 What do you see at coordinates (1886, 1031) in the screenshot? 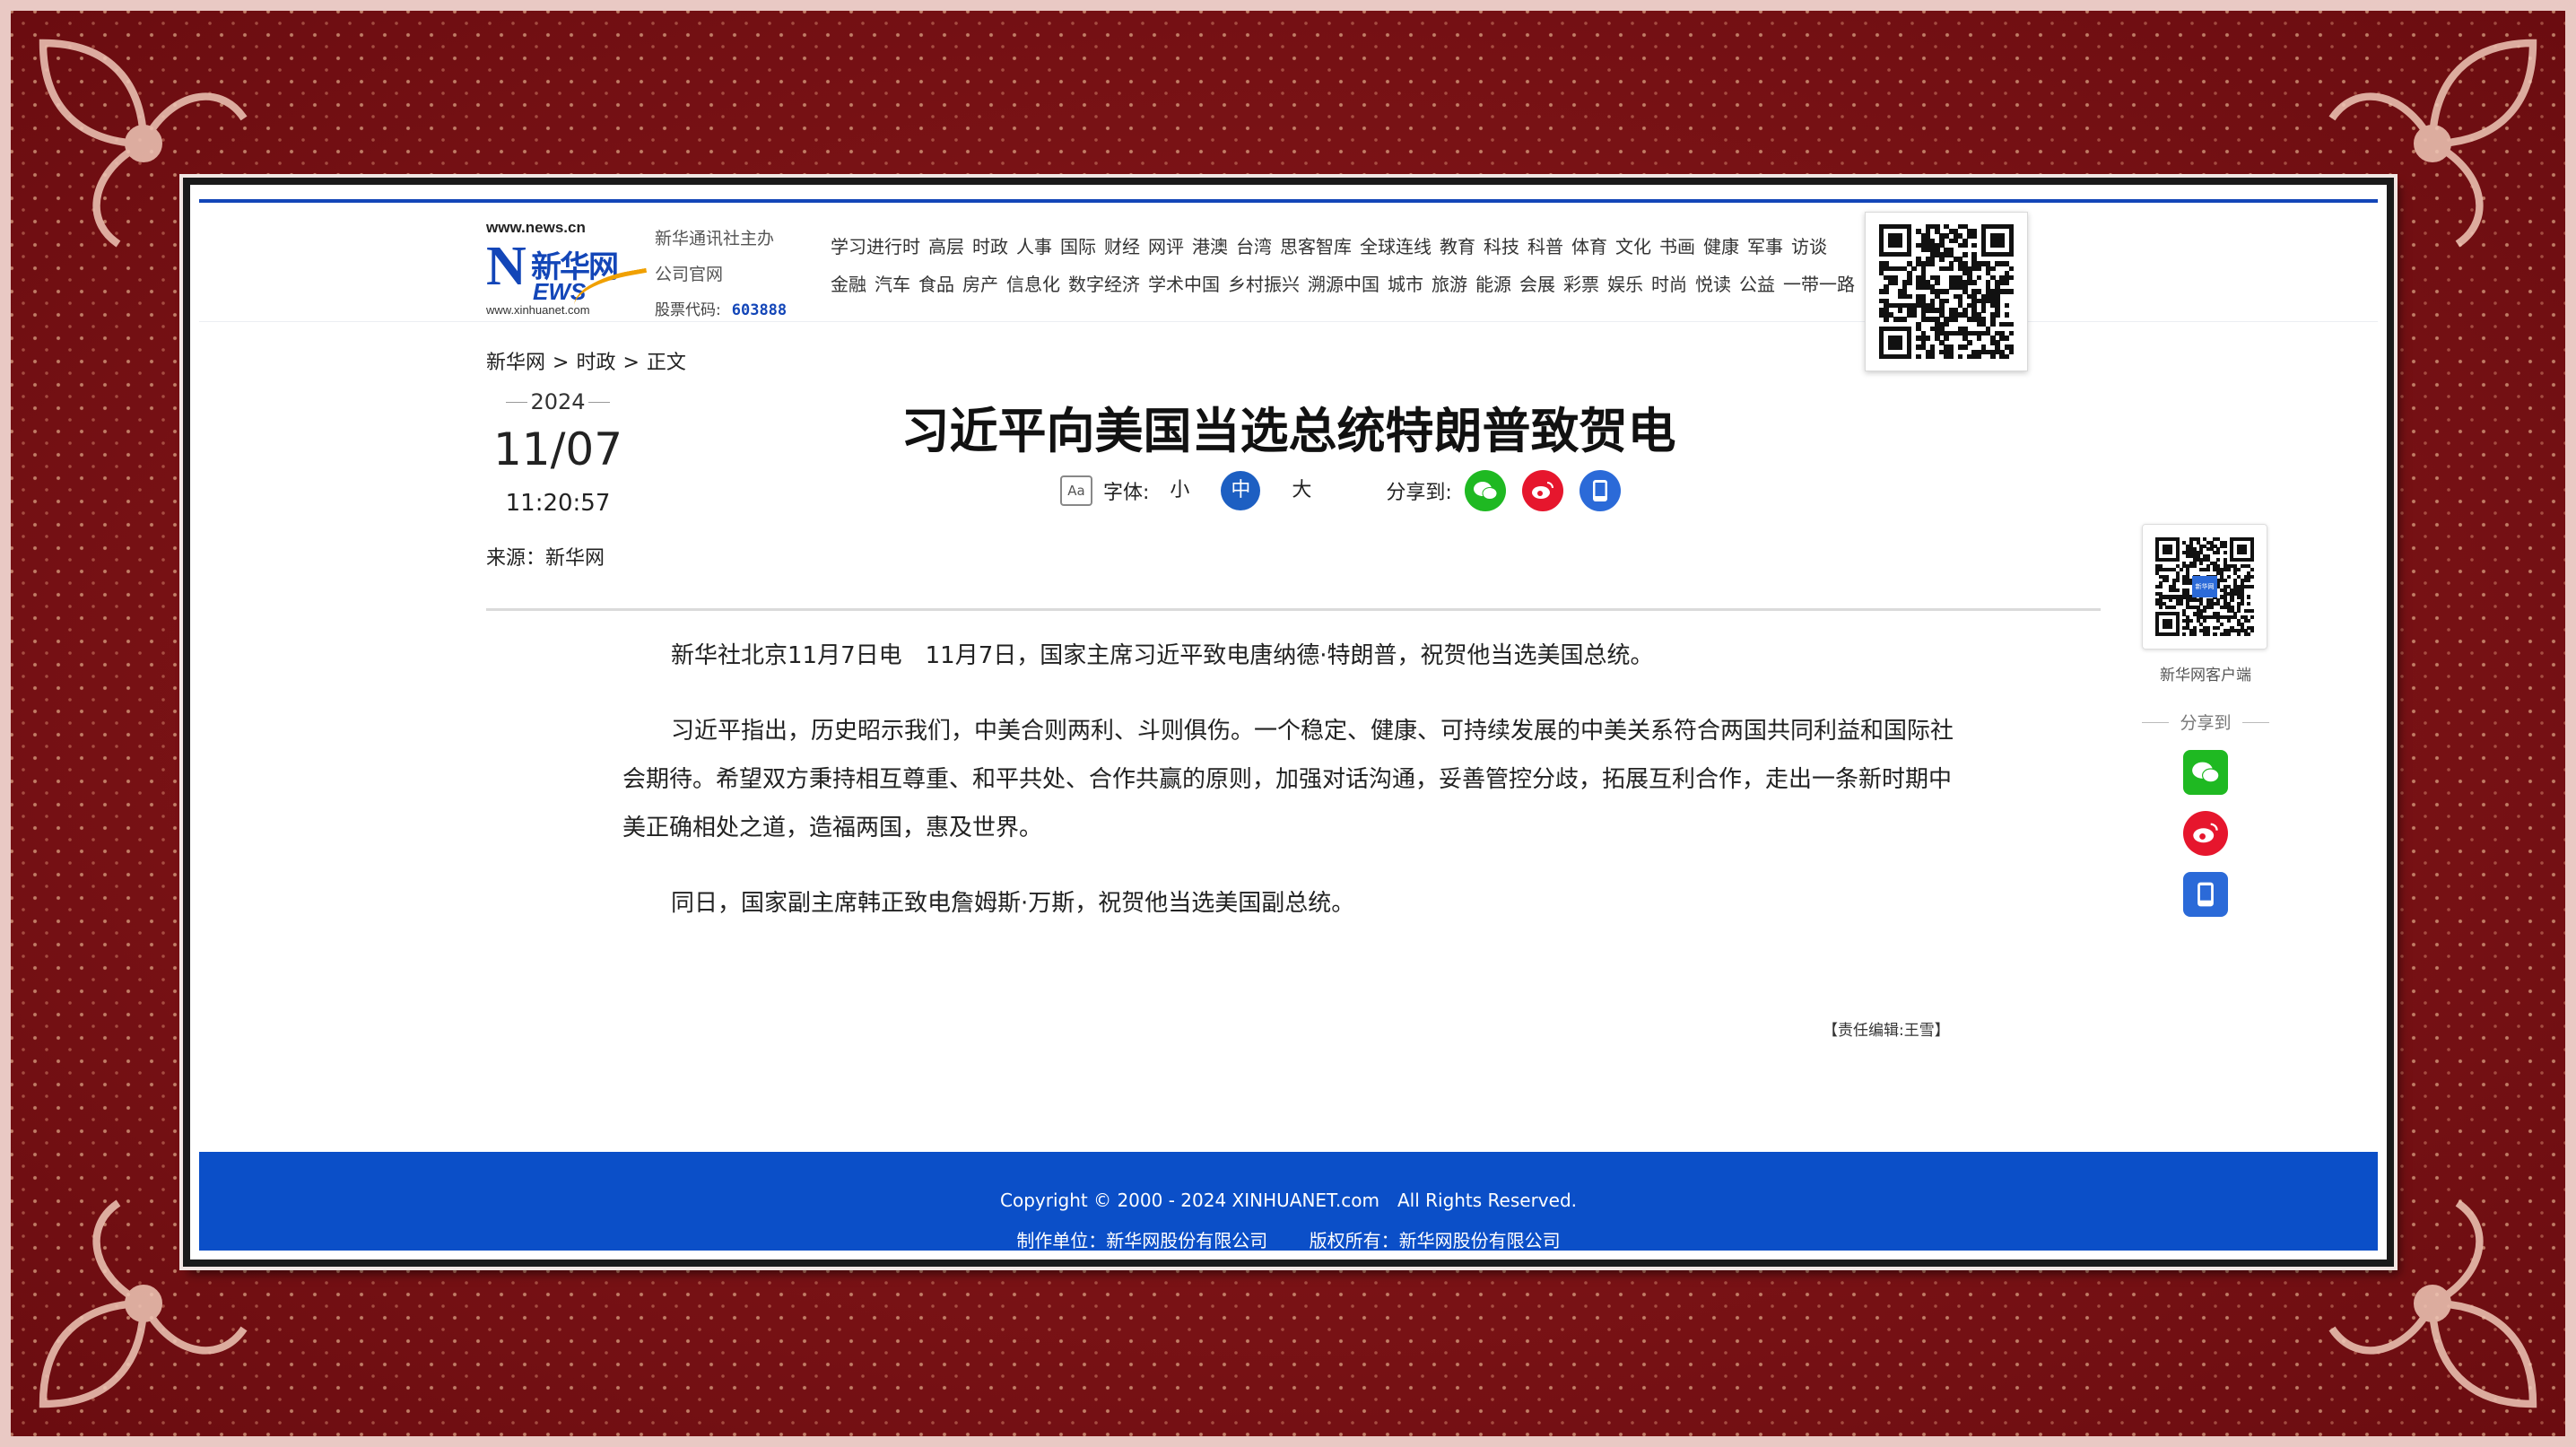
I see `responsible-editor: 【责任编辑:王雪】` at bounding box center [1886, 1031].